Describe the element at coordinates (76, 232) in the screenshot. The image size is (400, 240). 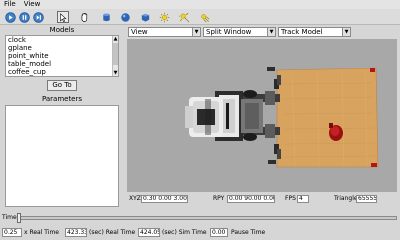
I see `real-time-field: 423.33` at that location.